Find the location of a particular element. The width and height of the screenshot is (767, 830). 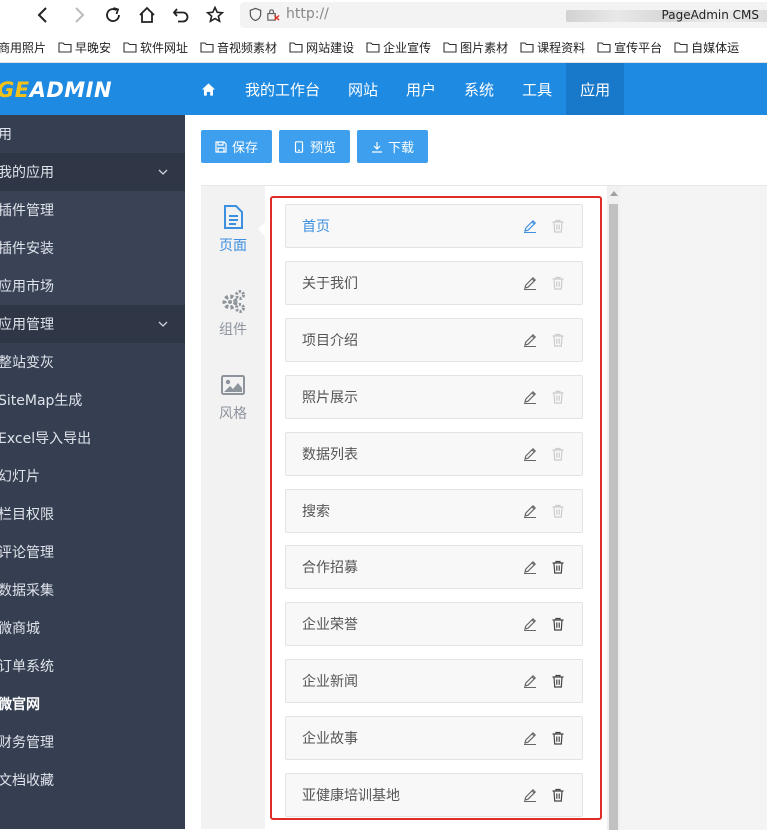

page-list-scrollbar is located at coordinates (613, 508).